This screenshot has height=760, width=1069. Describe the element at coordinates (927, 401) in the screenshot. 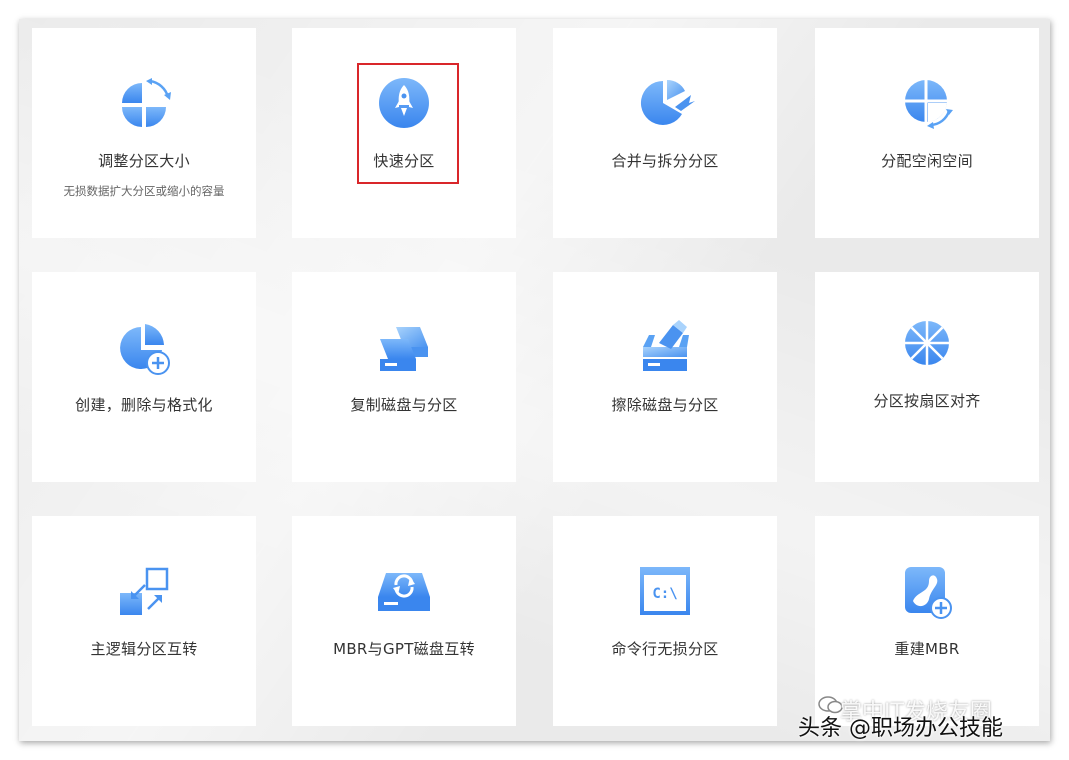

I see `card-title: 分区按扇区对齐` at that location.